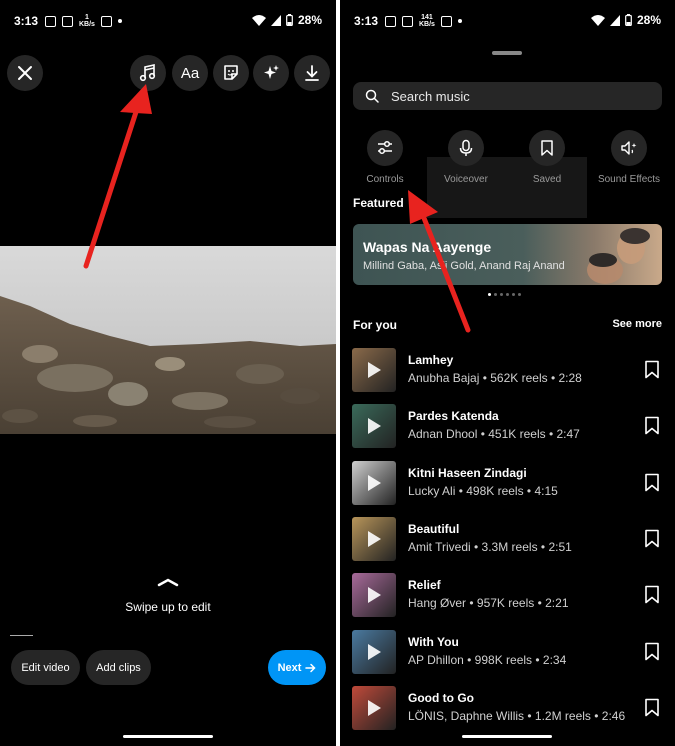 Image resolution: width=675 pixels, height=746 pixels. What do you see at coordinates (385, 157) in the screenshot?
I see `controls-button: Controls` at bounding box center [385, 157].